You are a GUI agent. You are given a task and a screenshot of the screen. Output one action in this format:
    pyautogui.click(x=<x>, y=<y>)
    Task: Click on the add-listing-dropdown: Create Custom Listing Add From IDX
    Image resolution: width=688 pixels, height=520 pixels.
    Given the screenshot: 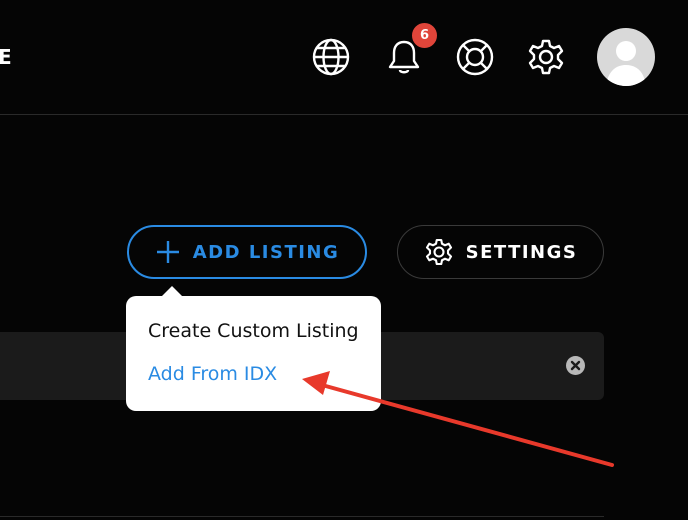 What is the action you would take?
    pyautogui.click(x=253, y=353)
    